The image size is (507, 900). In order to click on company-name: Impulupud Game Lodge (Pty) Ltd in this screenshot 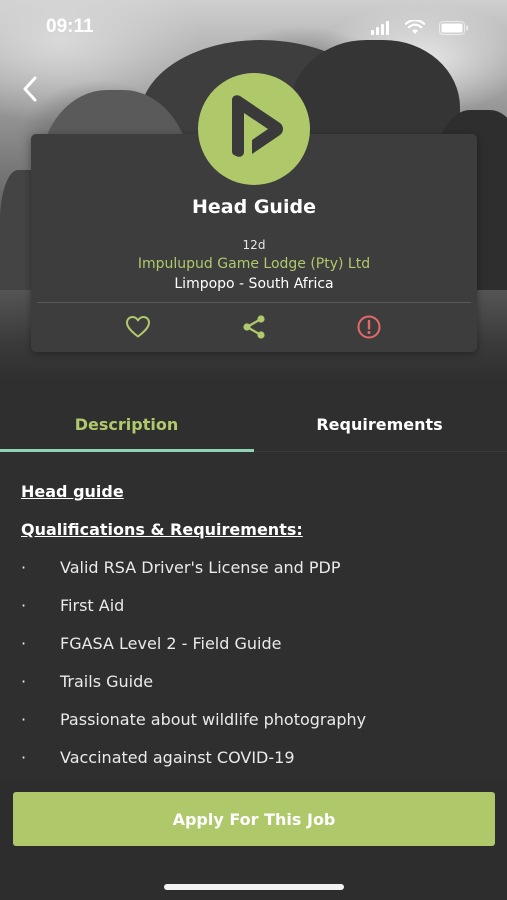, I will do `click(254, 264)`.